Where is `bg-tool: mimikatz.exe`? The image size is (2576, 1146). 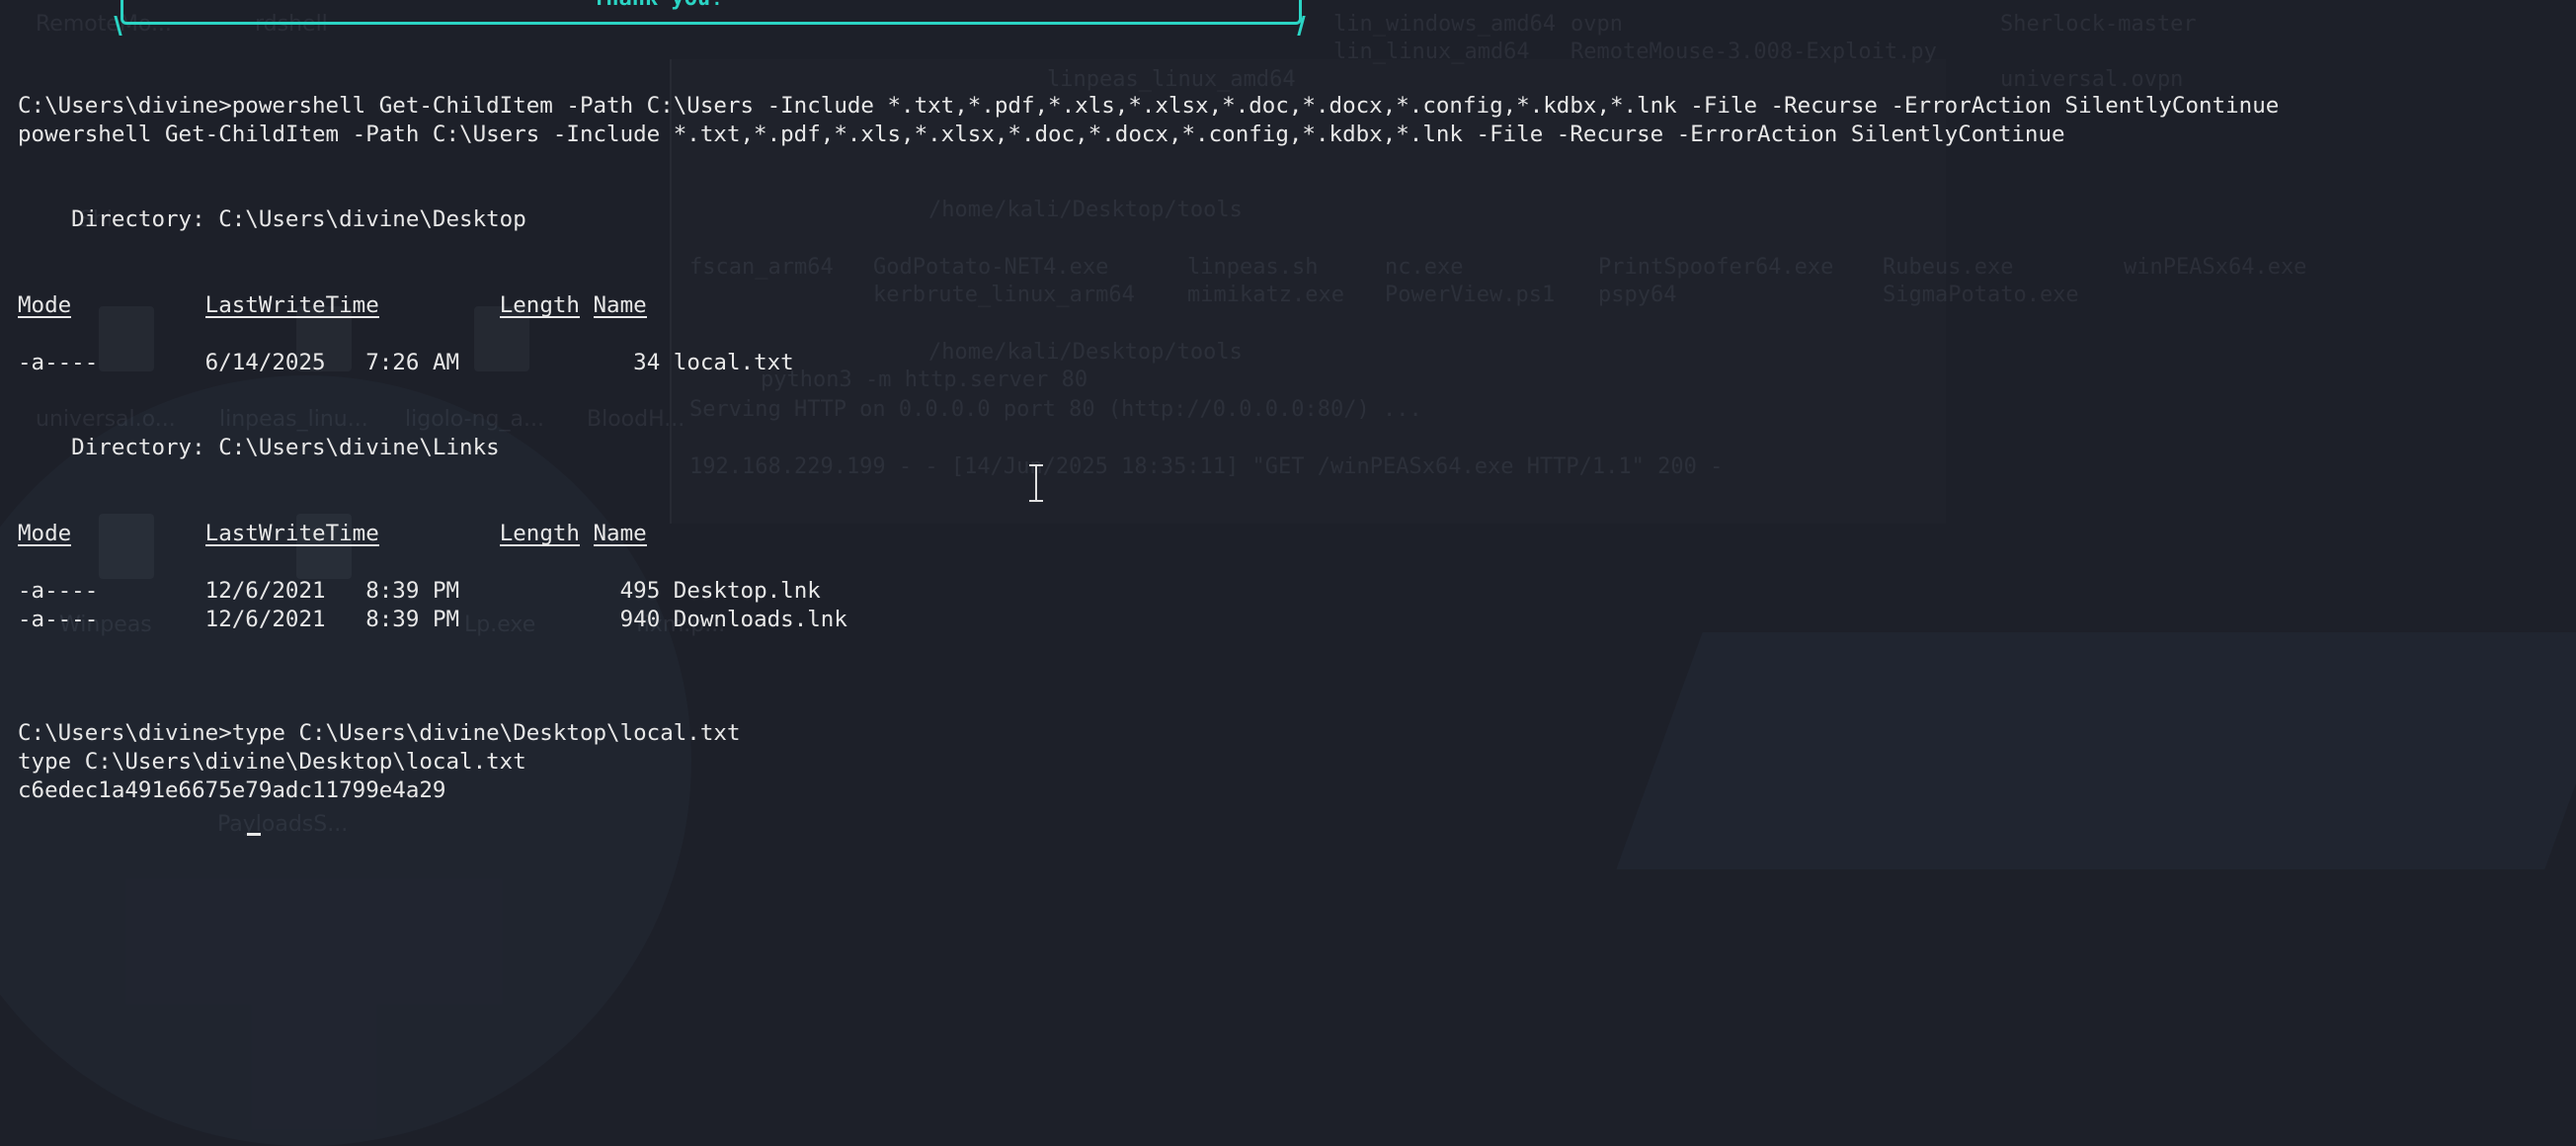 bg-tool: mimikatz.exe is located at coordinates (1265, 295).